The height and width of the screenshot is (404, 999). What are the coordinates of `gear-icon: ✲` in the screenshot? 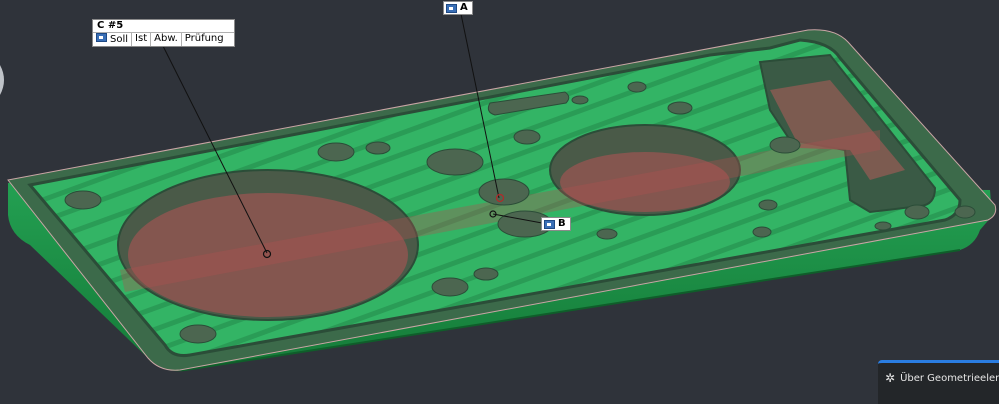 It's located at (890, 378).